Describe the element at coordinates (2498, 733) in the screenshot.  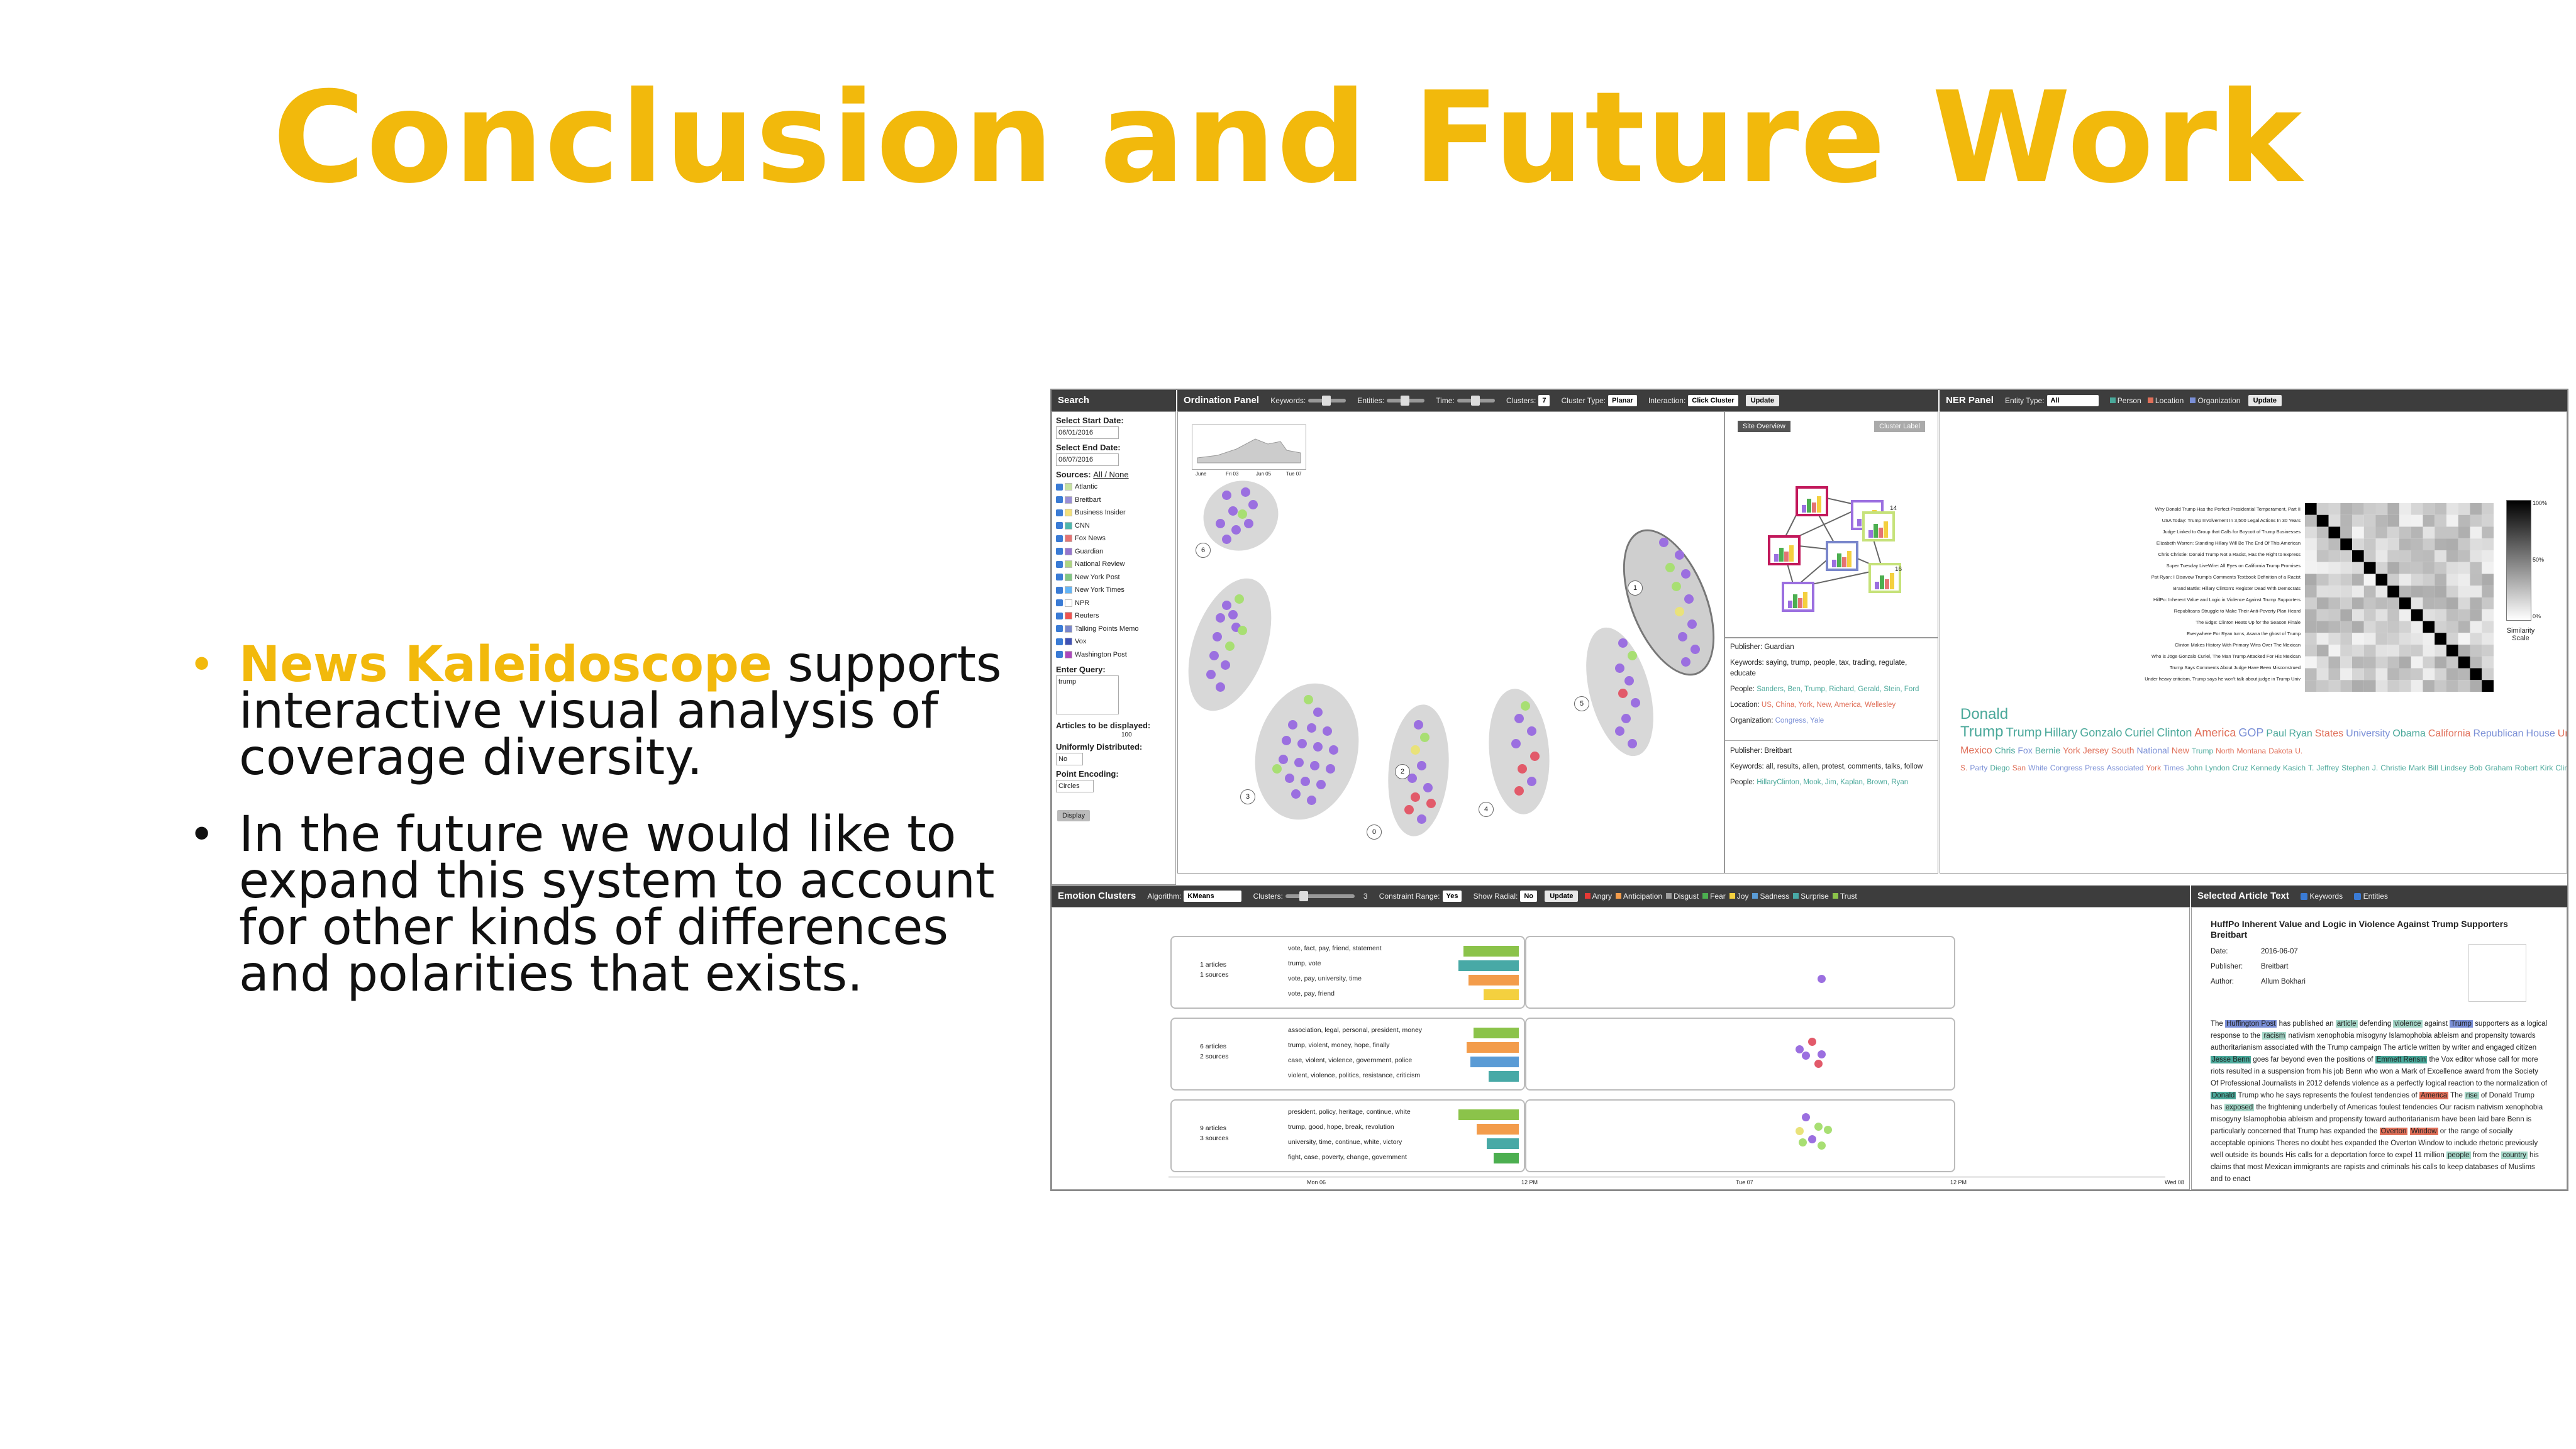
I see `entity-term: Republican` at that location.